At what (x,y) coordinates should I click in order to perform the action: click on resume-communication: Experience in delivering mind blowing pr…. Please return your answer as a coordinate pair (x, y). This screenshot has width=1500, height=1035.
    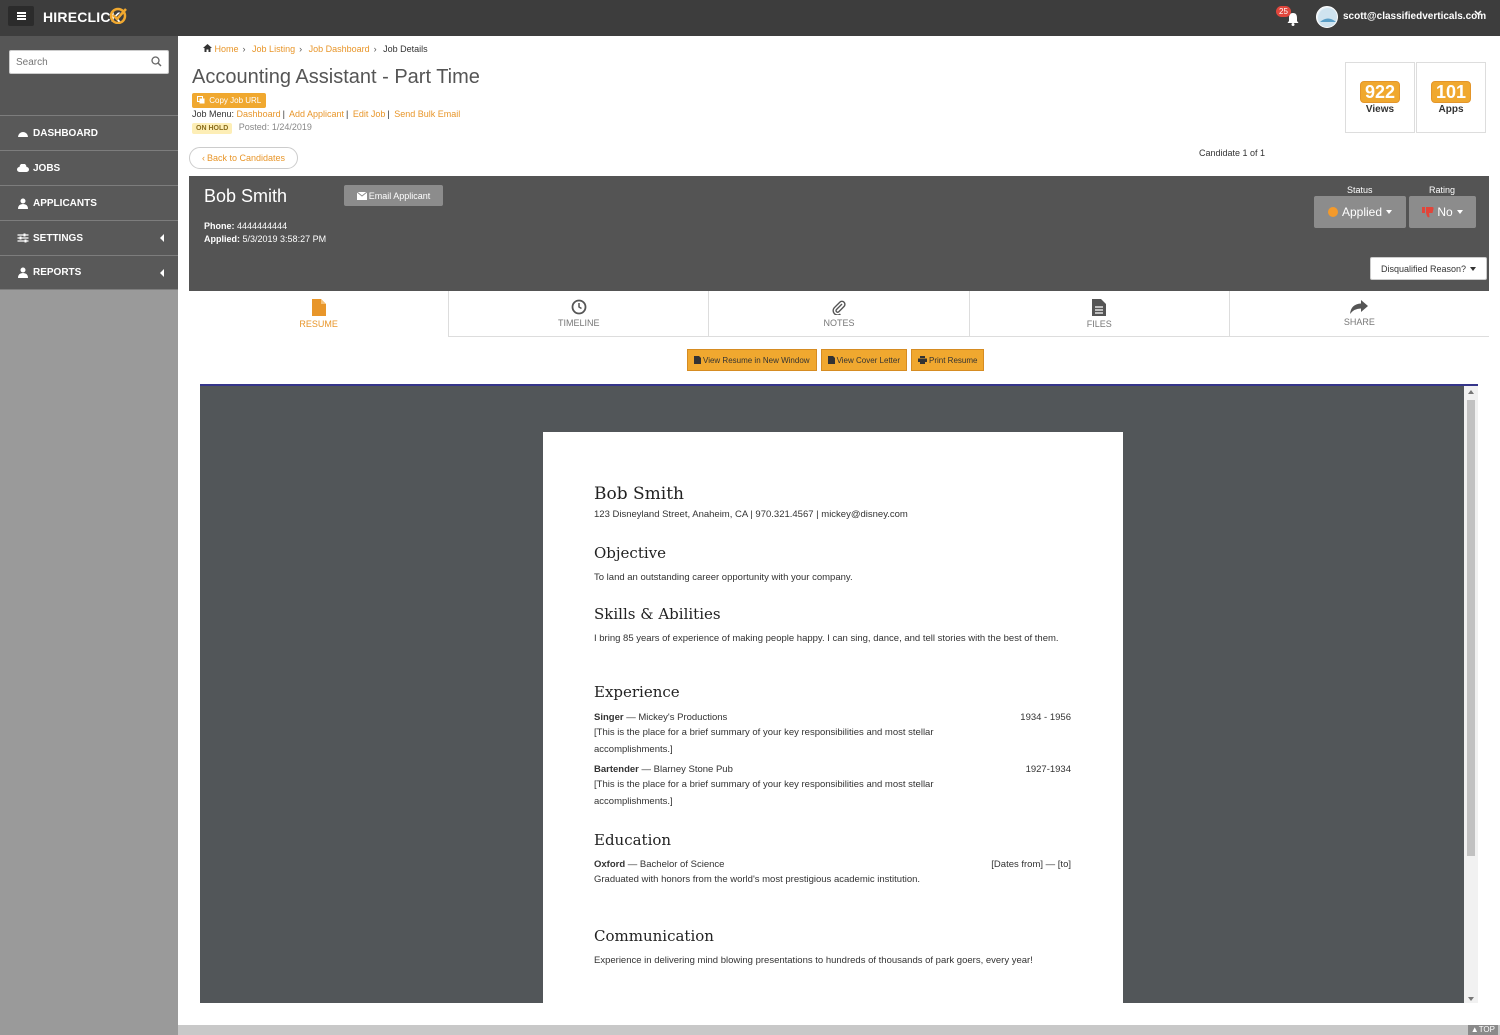
    Looking at the image, I should click on (813, 960).